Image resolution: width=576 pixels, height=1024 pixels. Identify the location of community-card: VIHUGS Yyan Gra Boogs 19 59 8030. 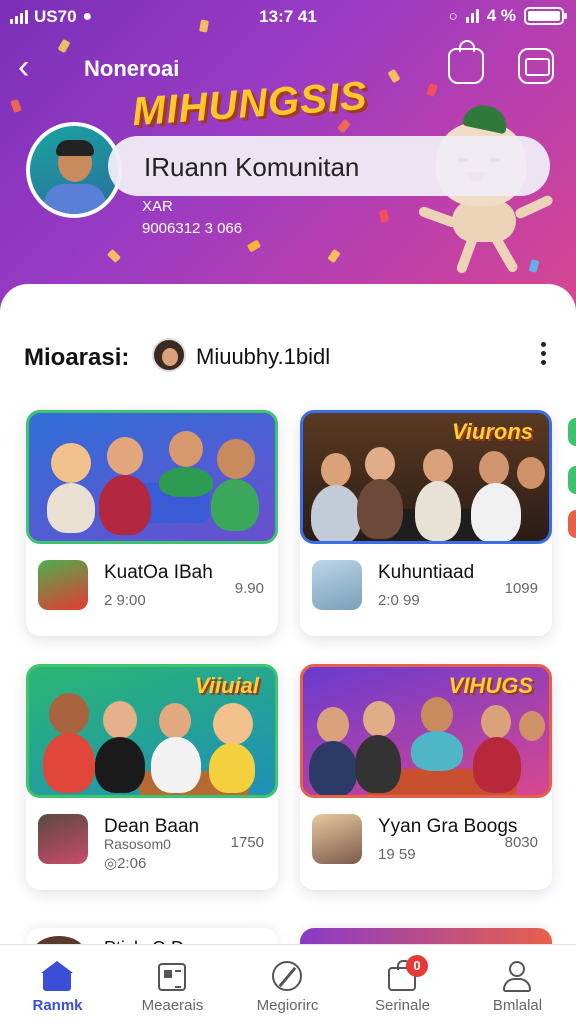
(426, 777).